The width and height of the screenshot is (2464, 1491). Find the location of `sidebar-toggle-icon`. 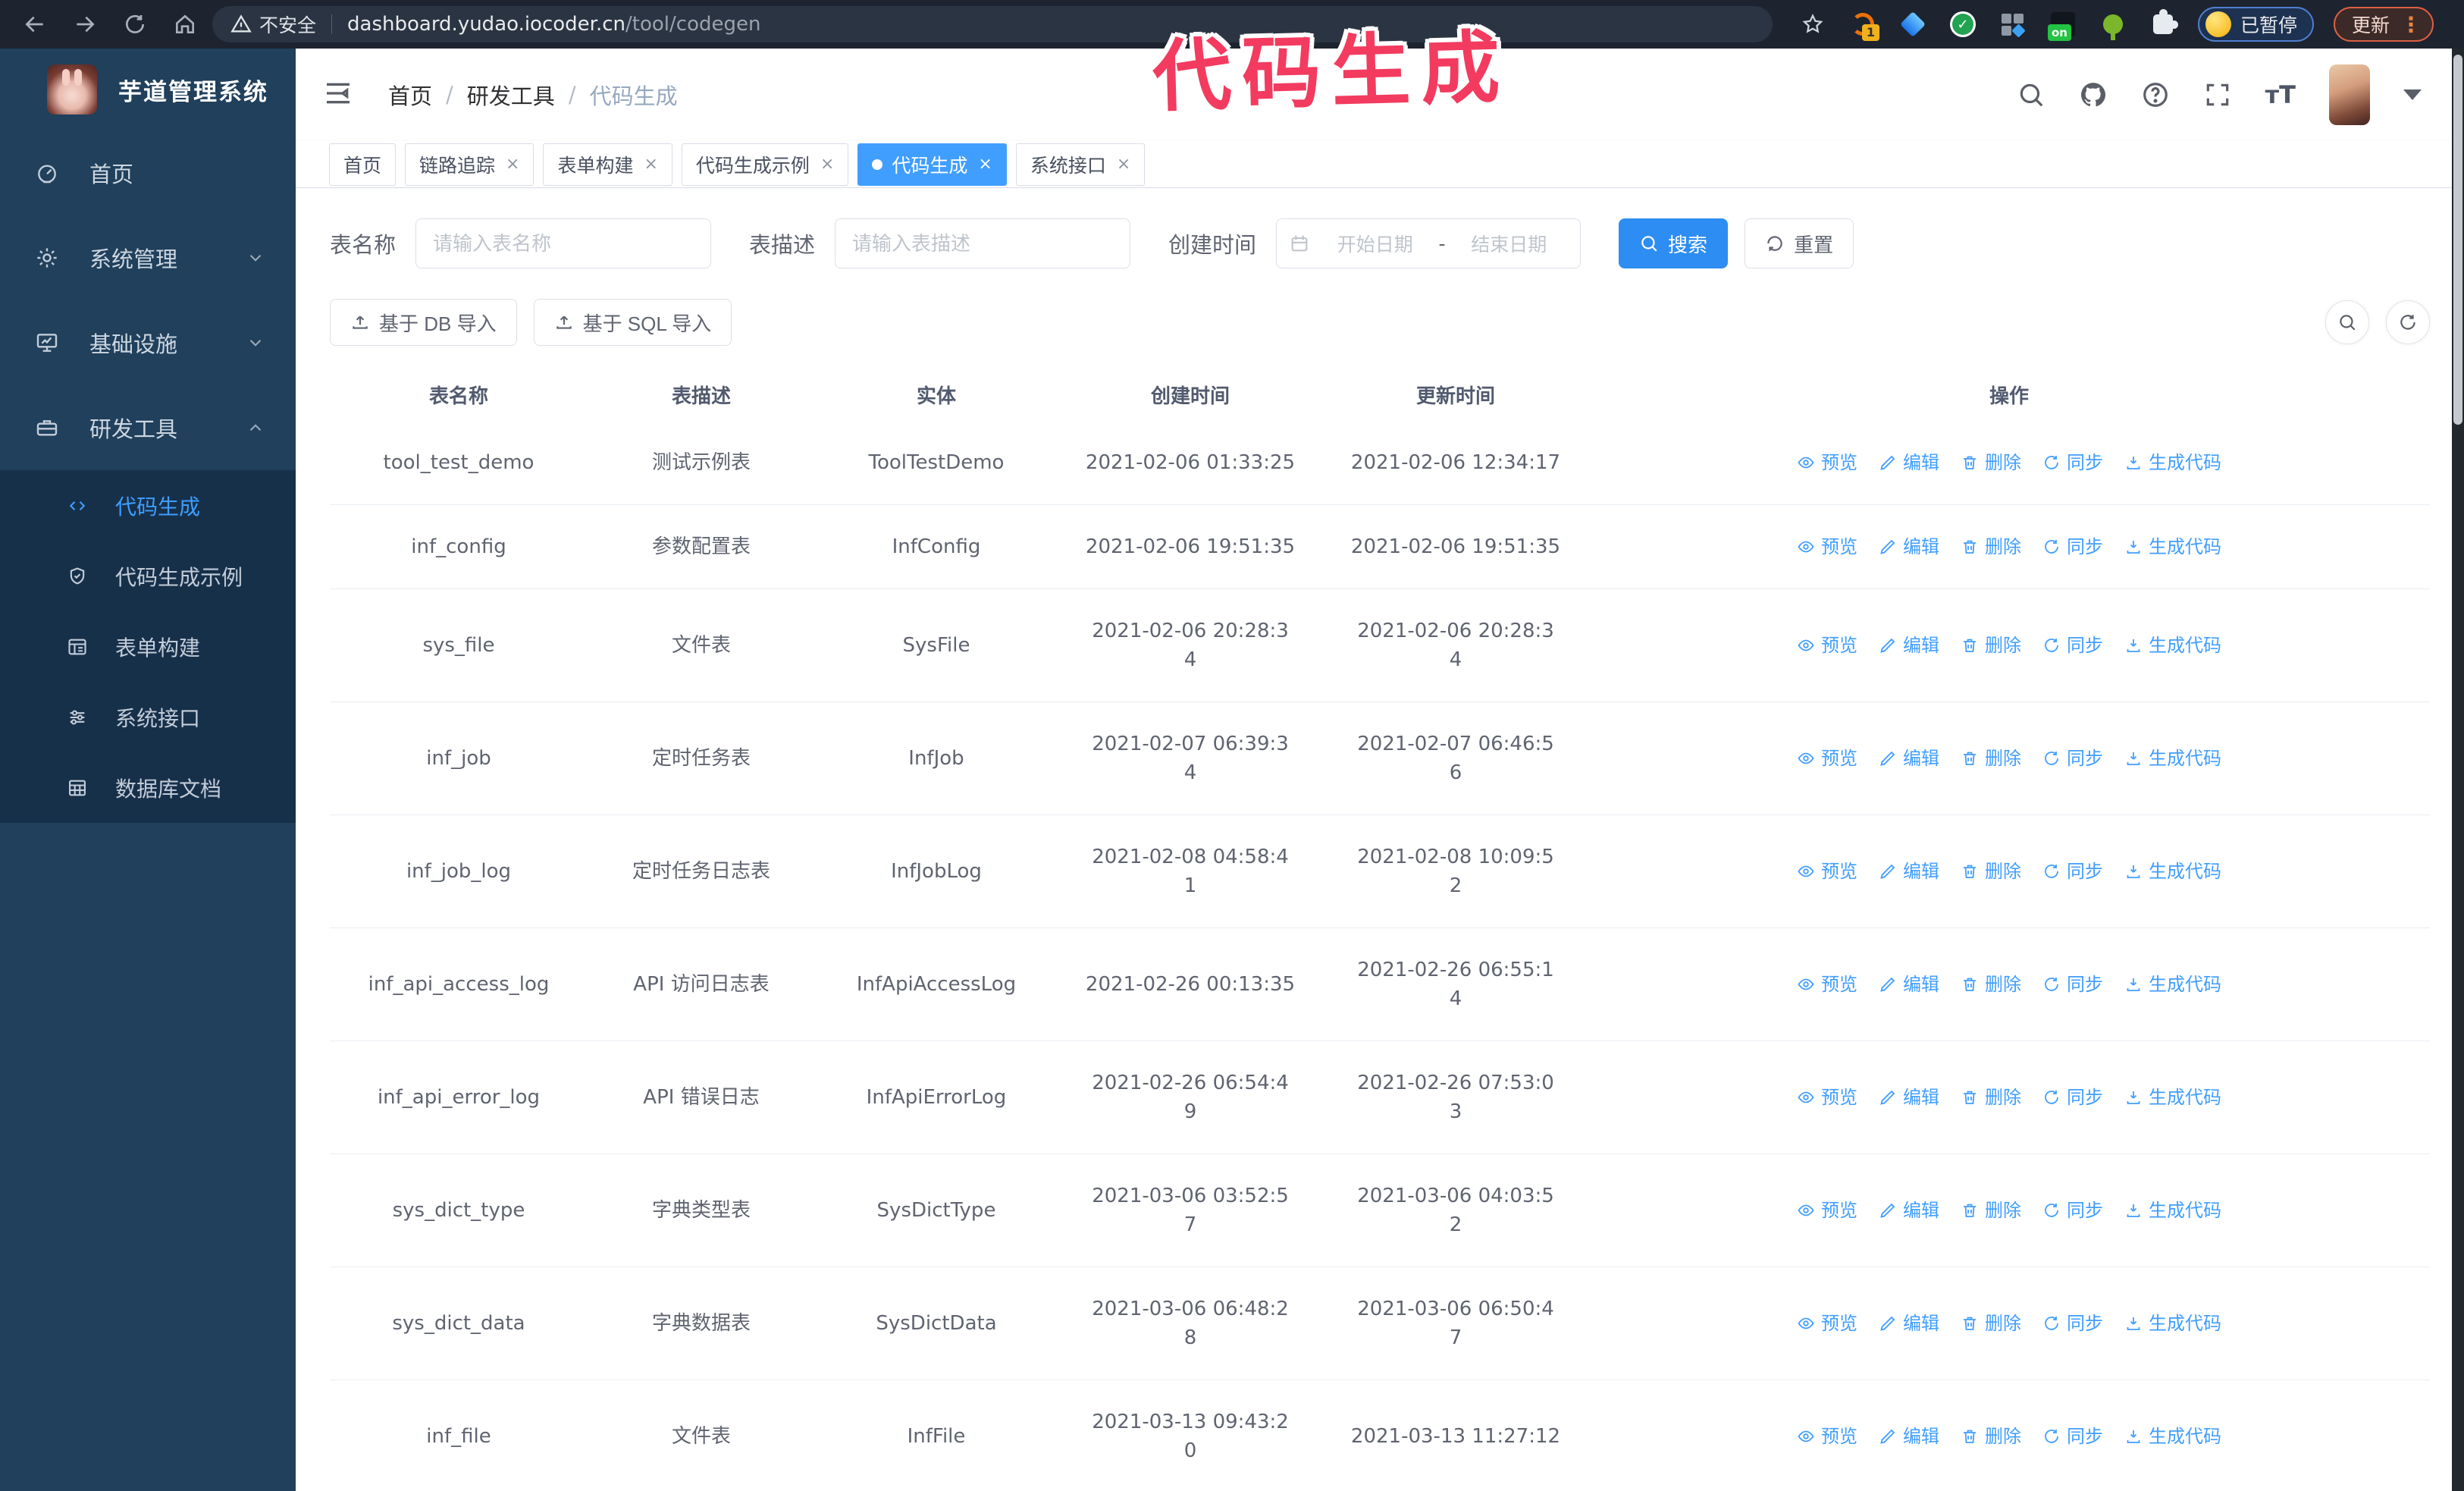

sidebar-toggle-icon is located at coordinates (338, 94).